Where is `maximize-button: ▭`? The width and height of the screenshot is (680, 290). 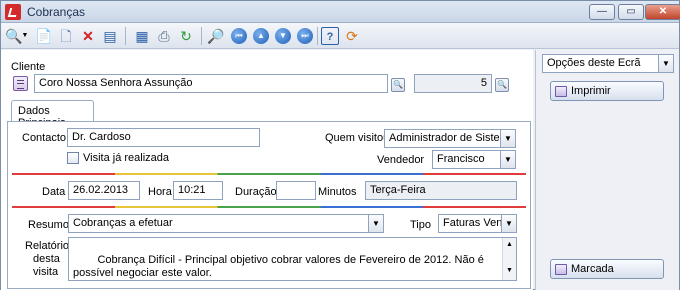
maximize-button: ▭ is located at coordinates (631, 12).